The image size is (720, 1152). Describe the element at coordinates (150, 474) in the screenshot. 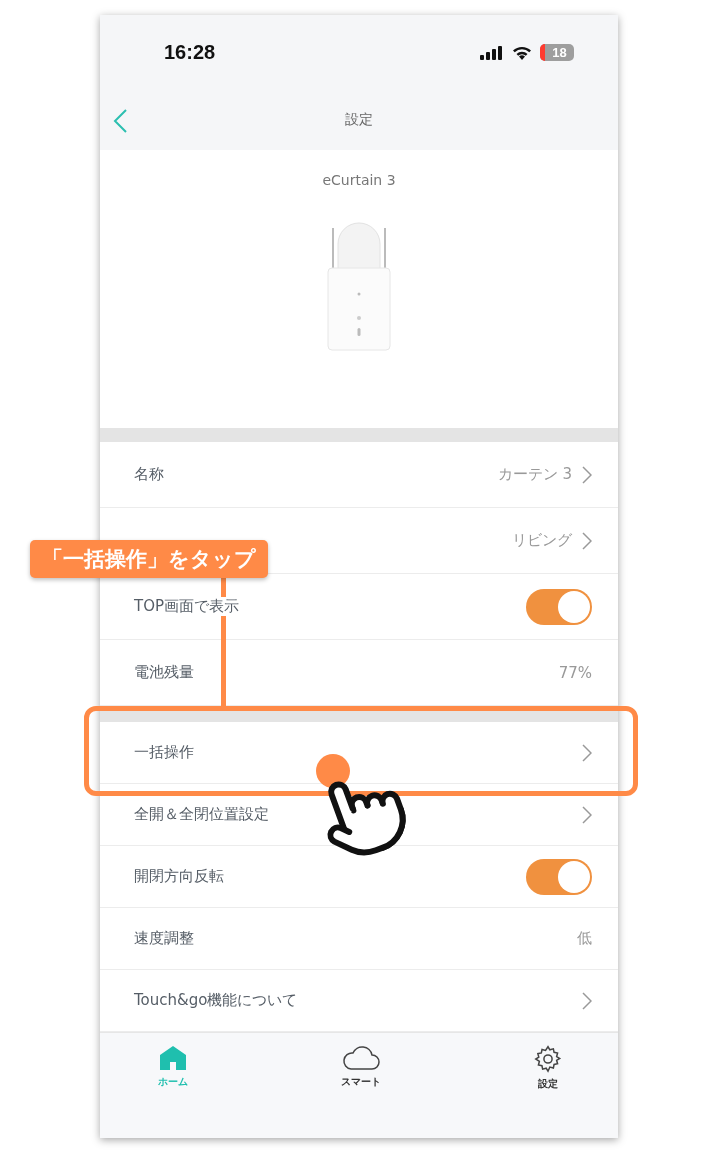

I see `row-label: 名称` at that location.